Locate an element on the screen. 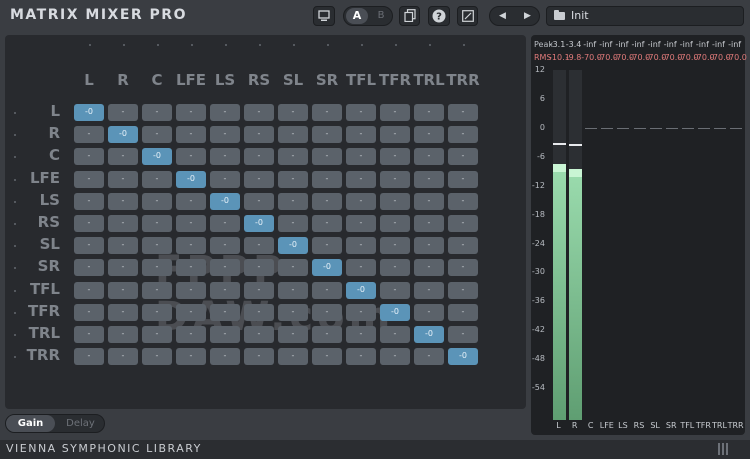  matrix-cell-c-l: - is located at coordinates (89, 157).